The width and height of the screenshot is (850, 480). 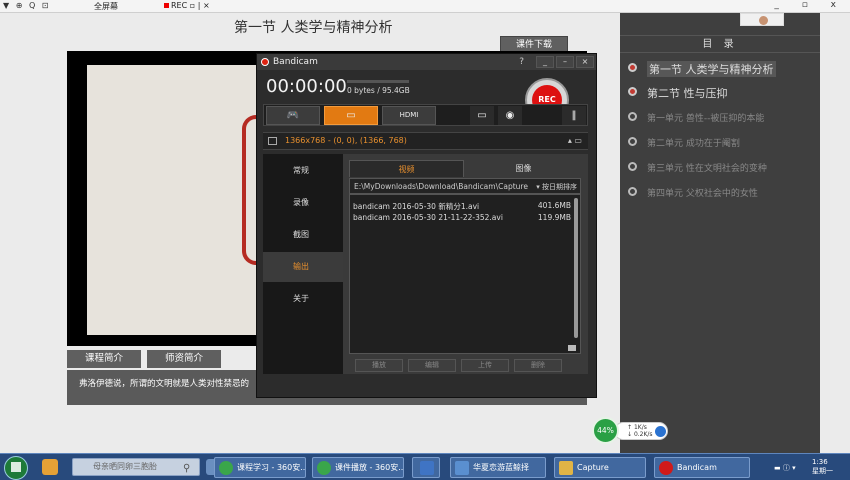 I want to click on toc-item-4: 第二单元 成功在于阉割, so click(x=722, y=142).